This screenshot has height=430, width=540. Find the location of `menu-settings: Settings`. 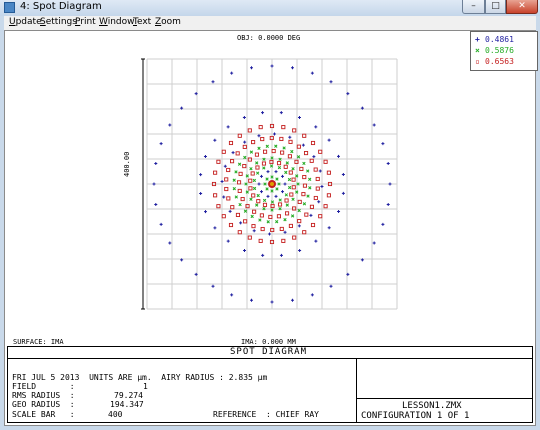

menu-settings: Settings is located at coordinates (58, 22).